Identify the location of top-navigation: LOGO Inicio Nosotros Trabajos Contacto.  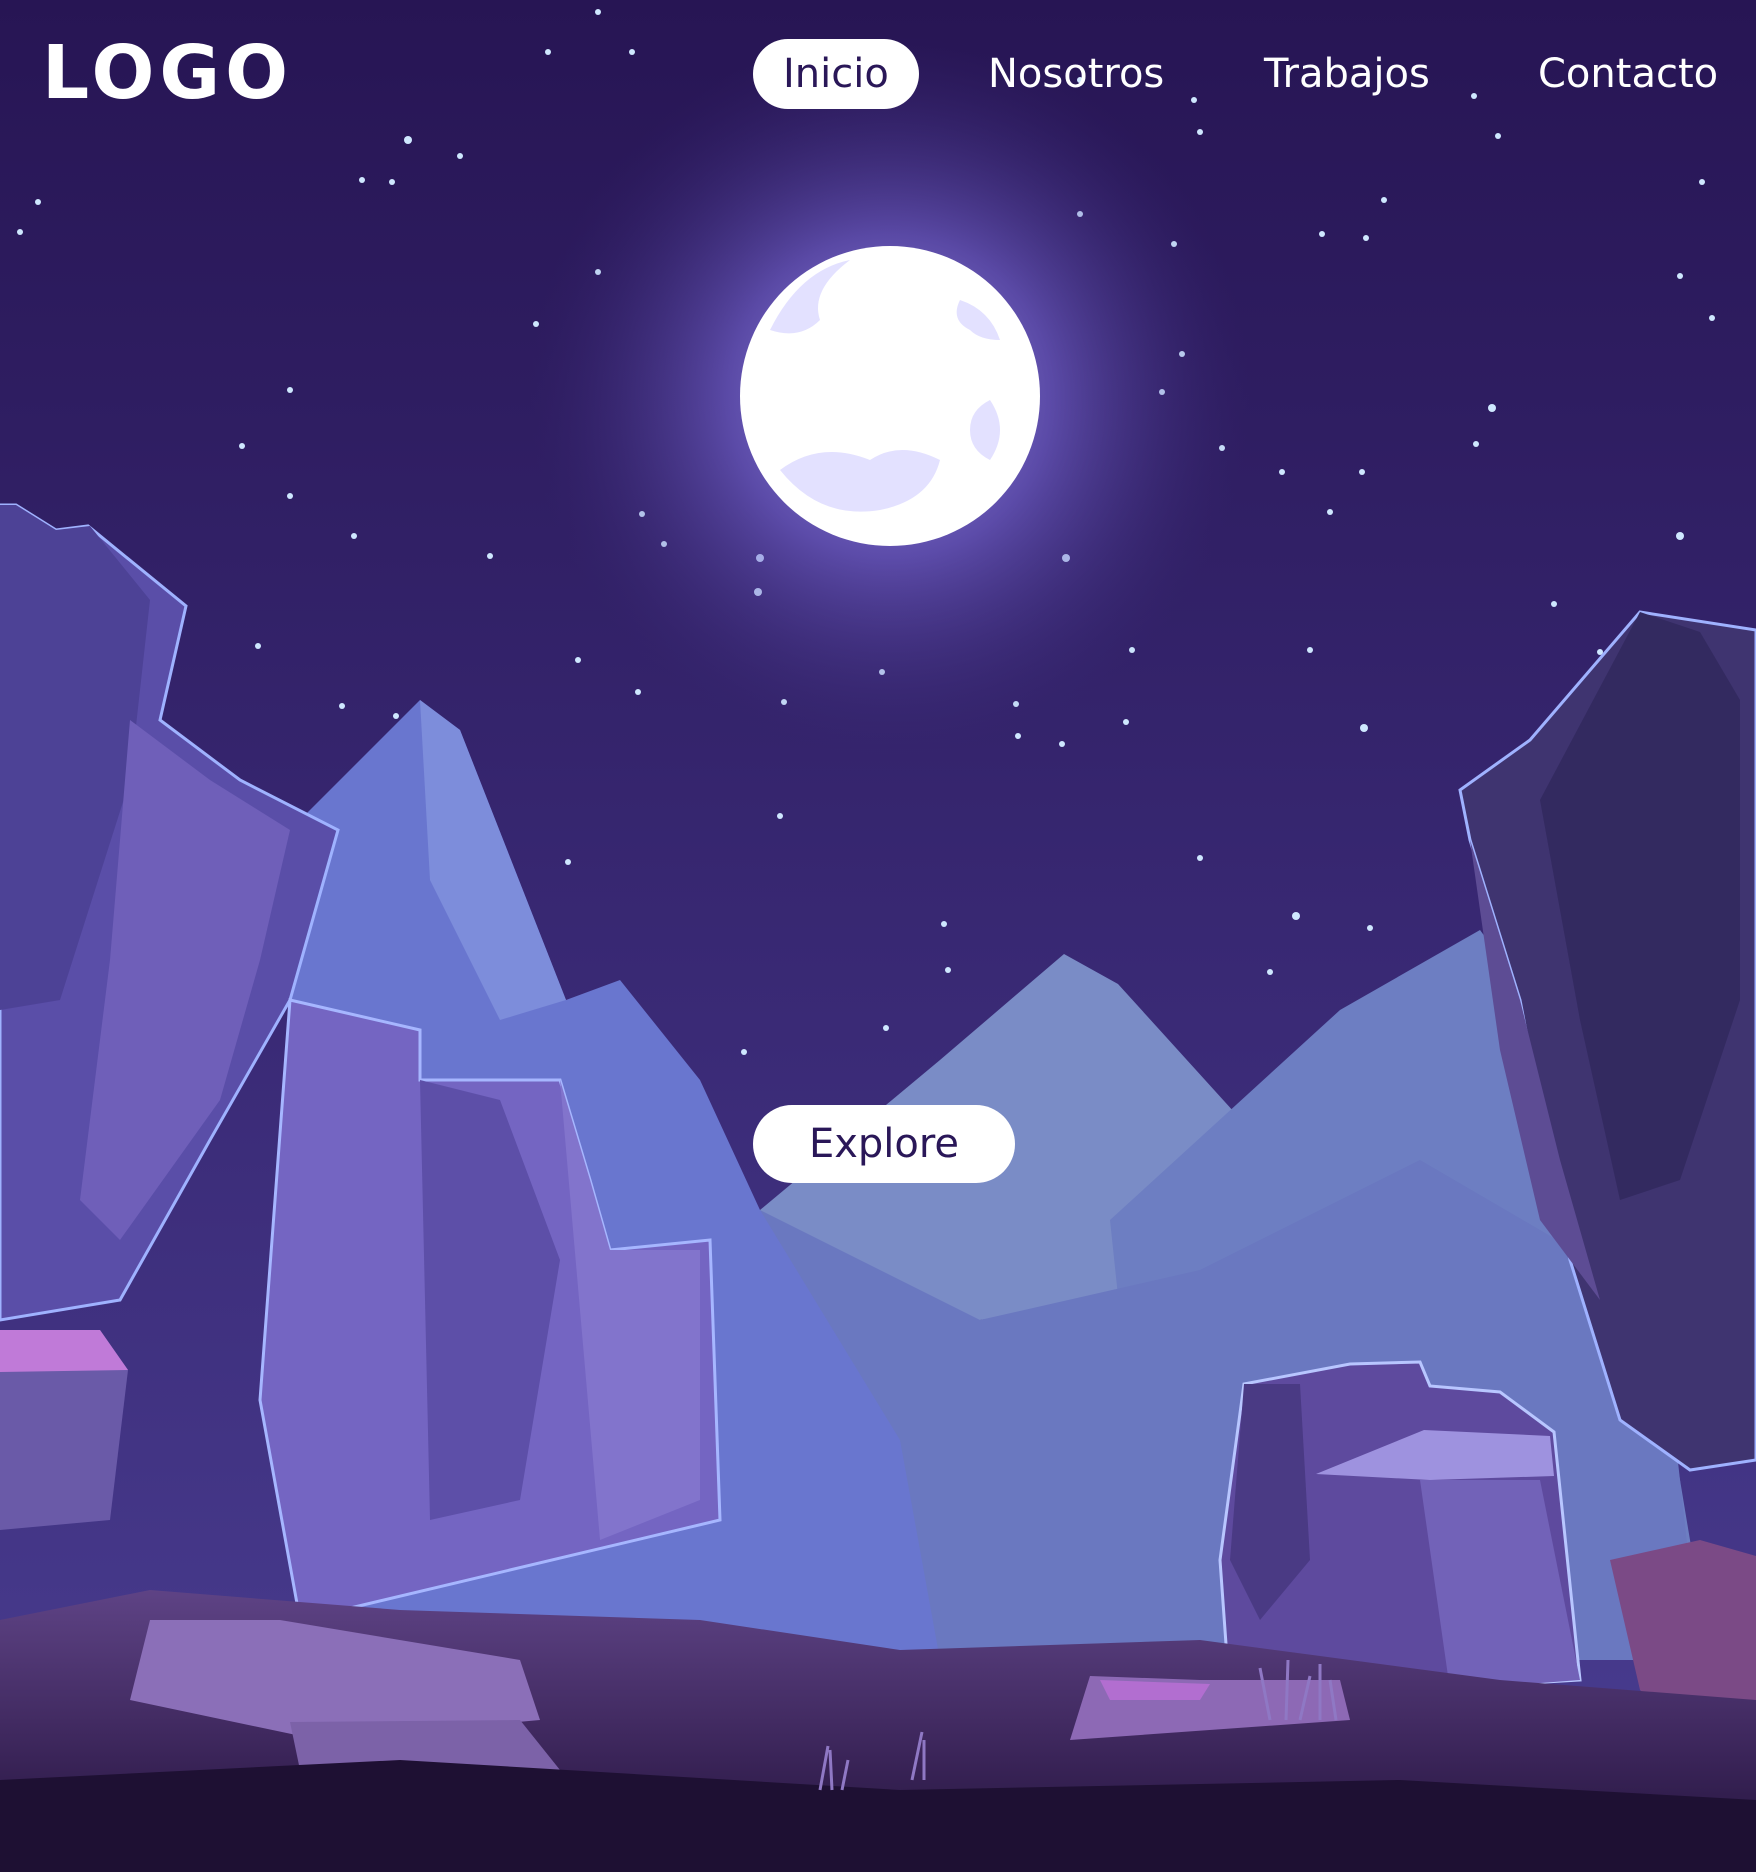
(878, 75).